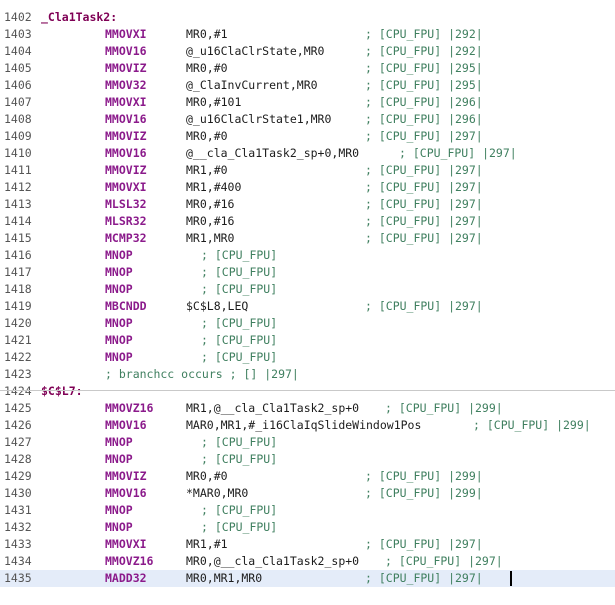  Describe the element at coordinates (207, 544) in the screenshot. I see `instruction-operands: MR1,#1` at that location.